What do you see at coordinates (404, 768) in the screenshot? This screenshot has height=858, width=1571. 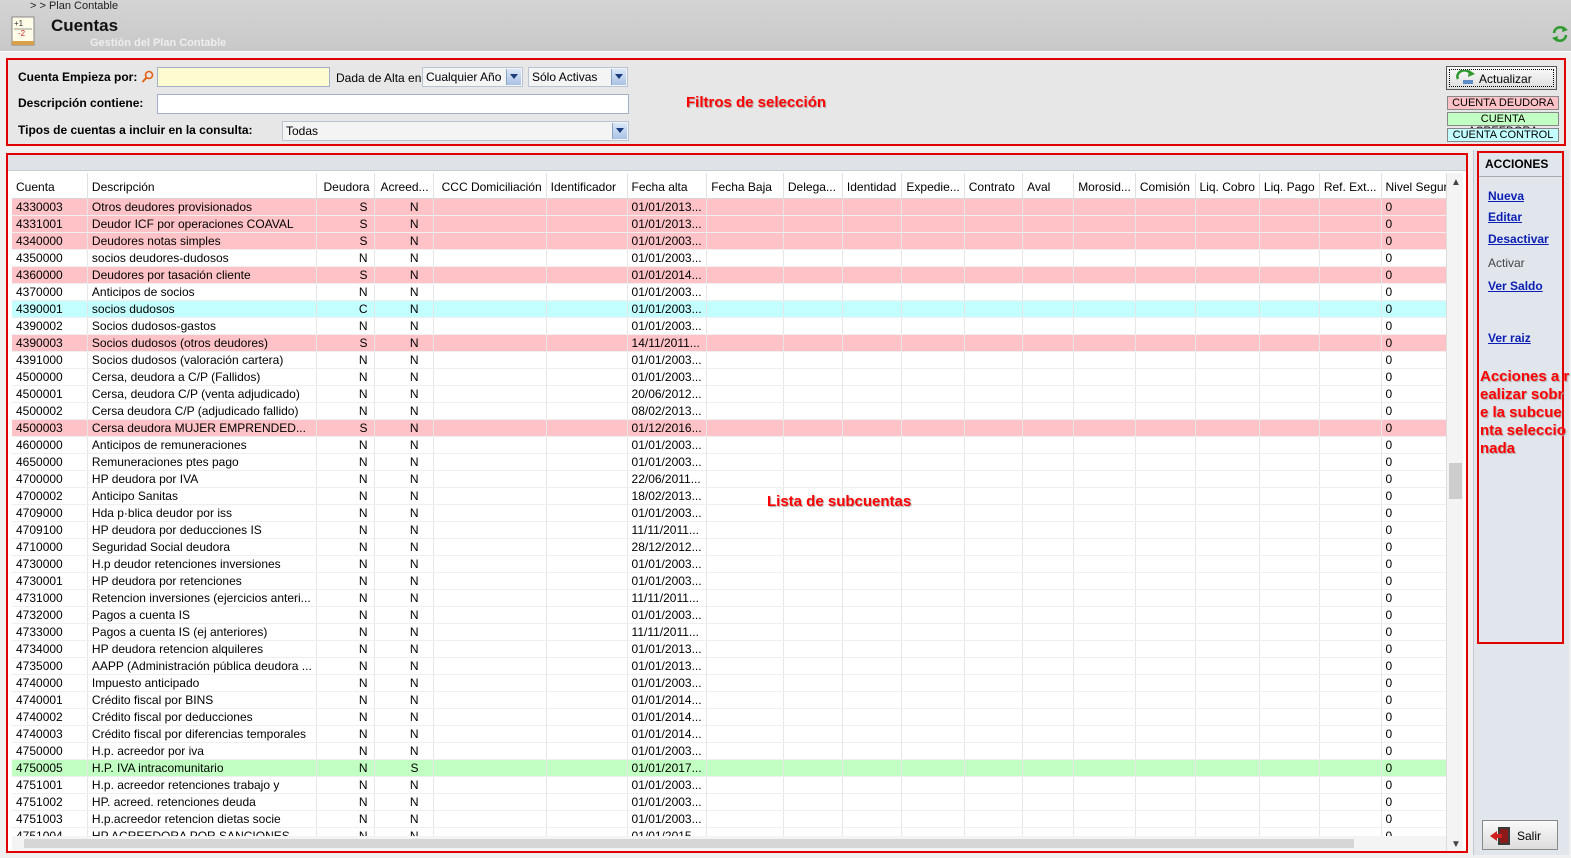 I see `cell-acreedora: S` at bounding box center [404, 768].